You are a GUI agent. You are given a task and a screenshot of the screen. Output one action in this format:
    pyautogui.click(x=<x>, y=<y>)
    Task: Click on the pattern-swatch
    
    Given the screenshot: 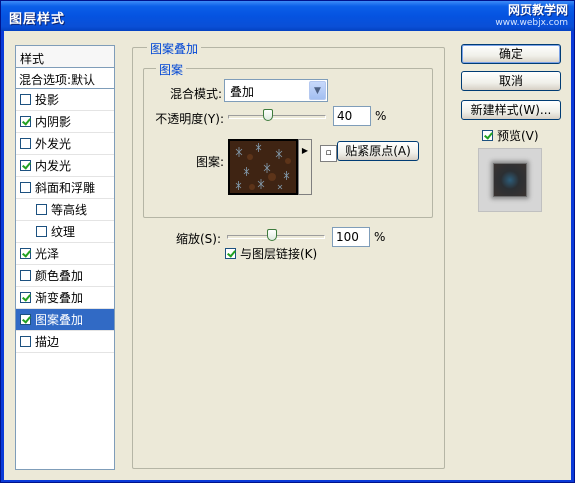 What is the action you would take?
    pyautogui.click(x=263, y=167)
    